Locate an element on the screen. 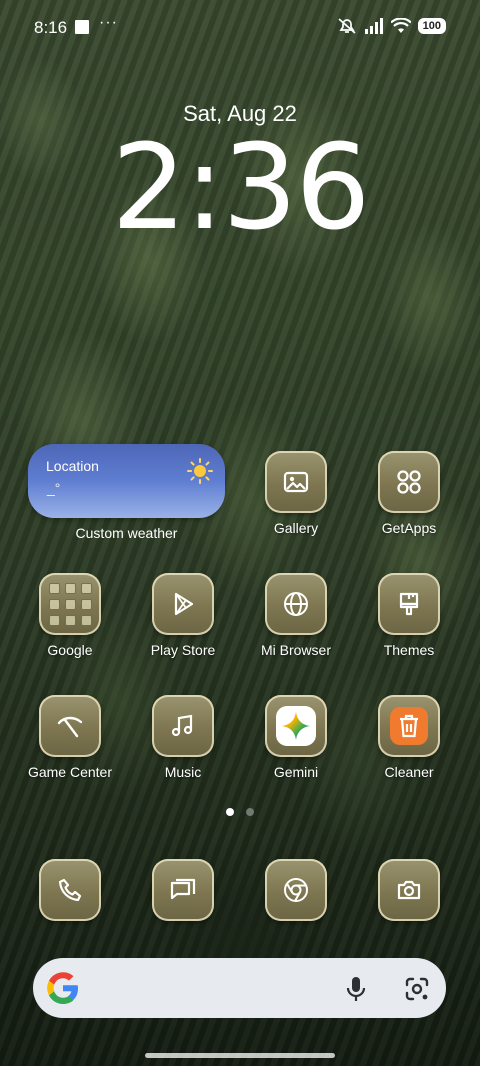 The width and height of the screenshot is (480, 1066). chrome-icon is located at coordinates (296, 890).